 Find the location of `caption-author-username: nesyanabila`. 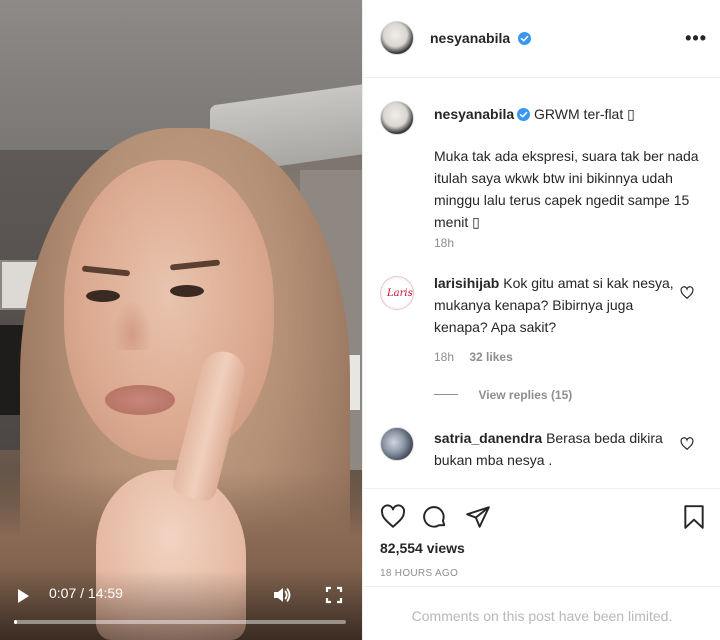

caption-author-username: nesyanabila is located at coordinates (474, 114).